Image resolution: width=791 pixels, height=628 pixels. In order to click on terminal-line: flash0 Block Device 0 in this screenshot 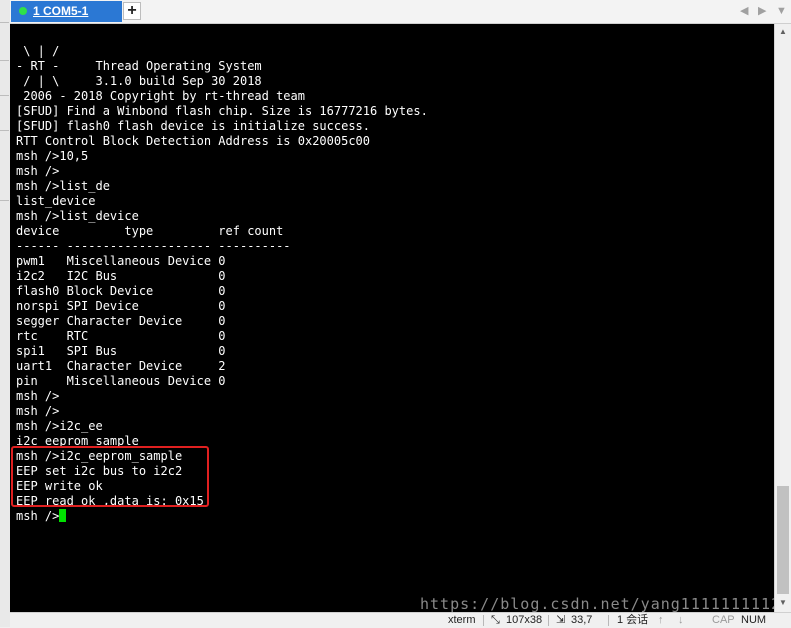, I will do `click(121, 291)`.